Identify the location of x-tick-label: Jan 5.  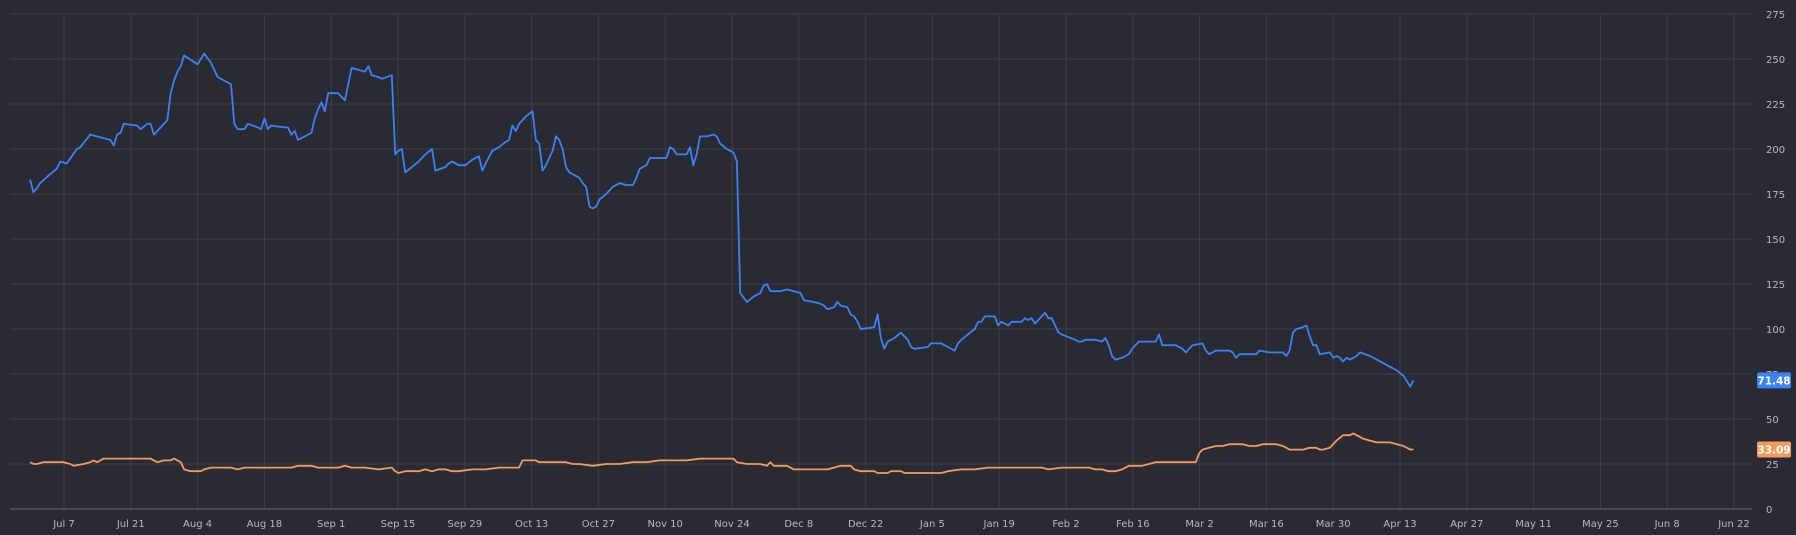
(932, 524).